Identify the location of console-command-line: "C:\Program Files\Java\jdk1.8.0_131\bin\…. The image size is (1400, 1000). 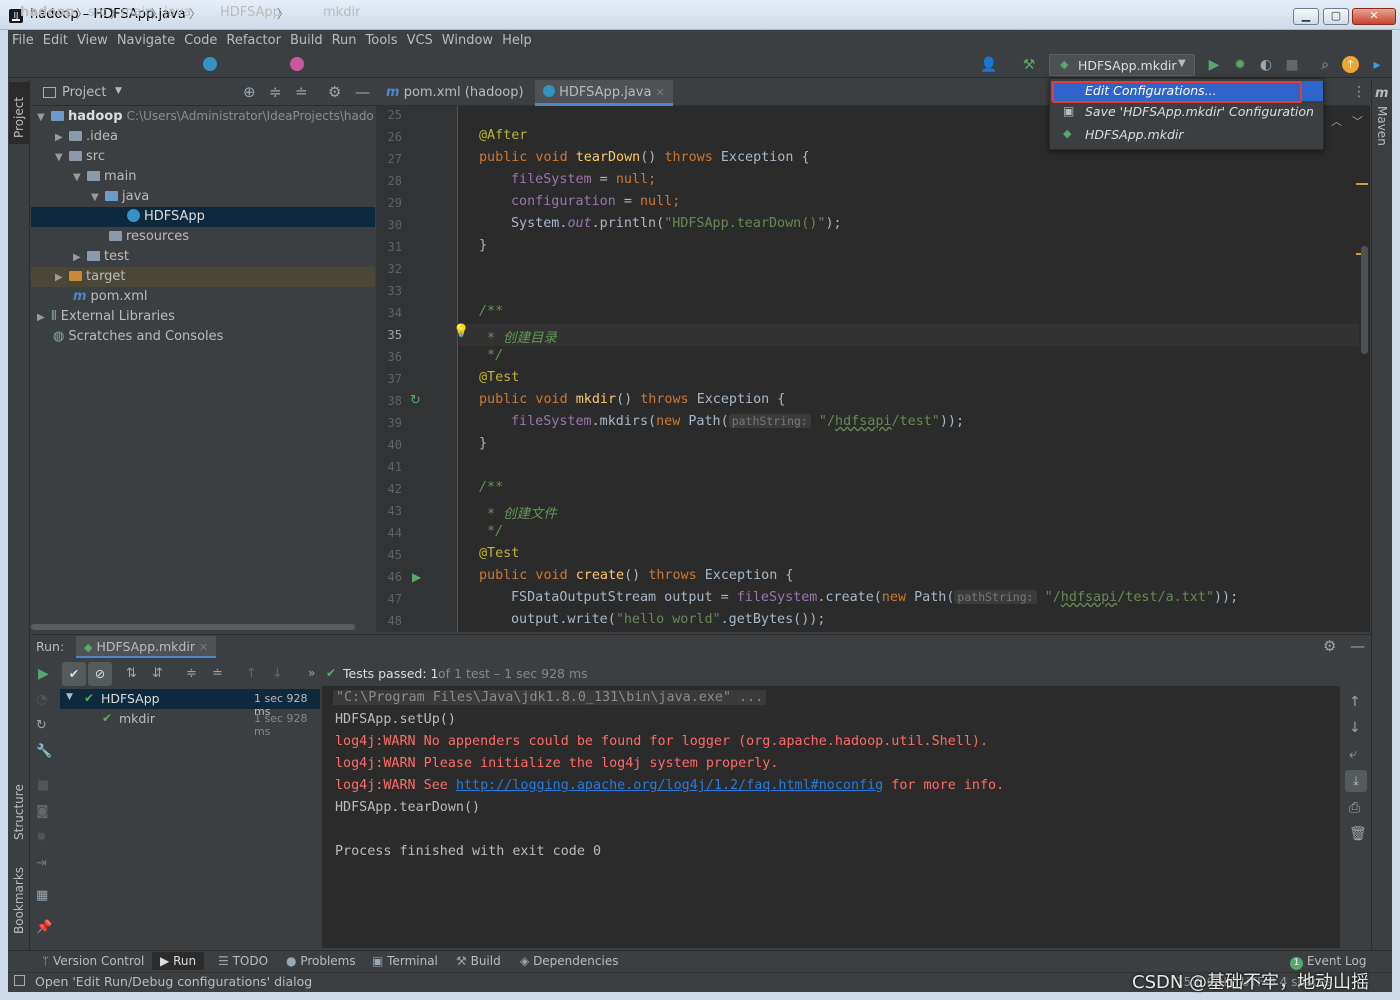
(550, 697).